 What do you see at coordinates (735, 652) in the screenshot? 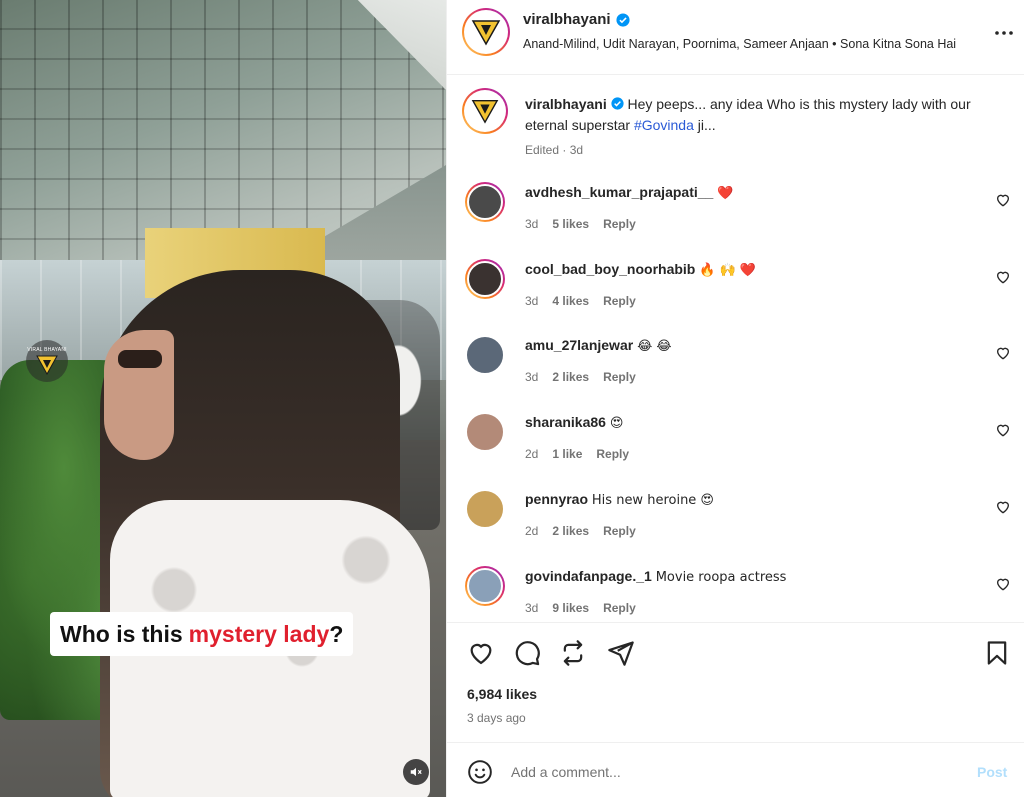
I see `action-bar` at bounding box center [735, 652].